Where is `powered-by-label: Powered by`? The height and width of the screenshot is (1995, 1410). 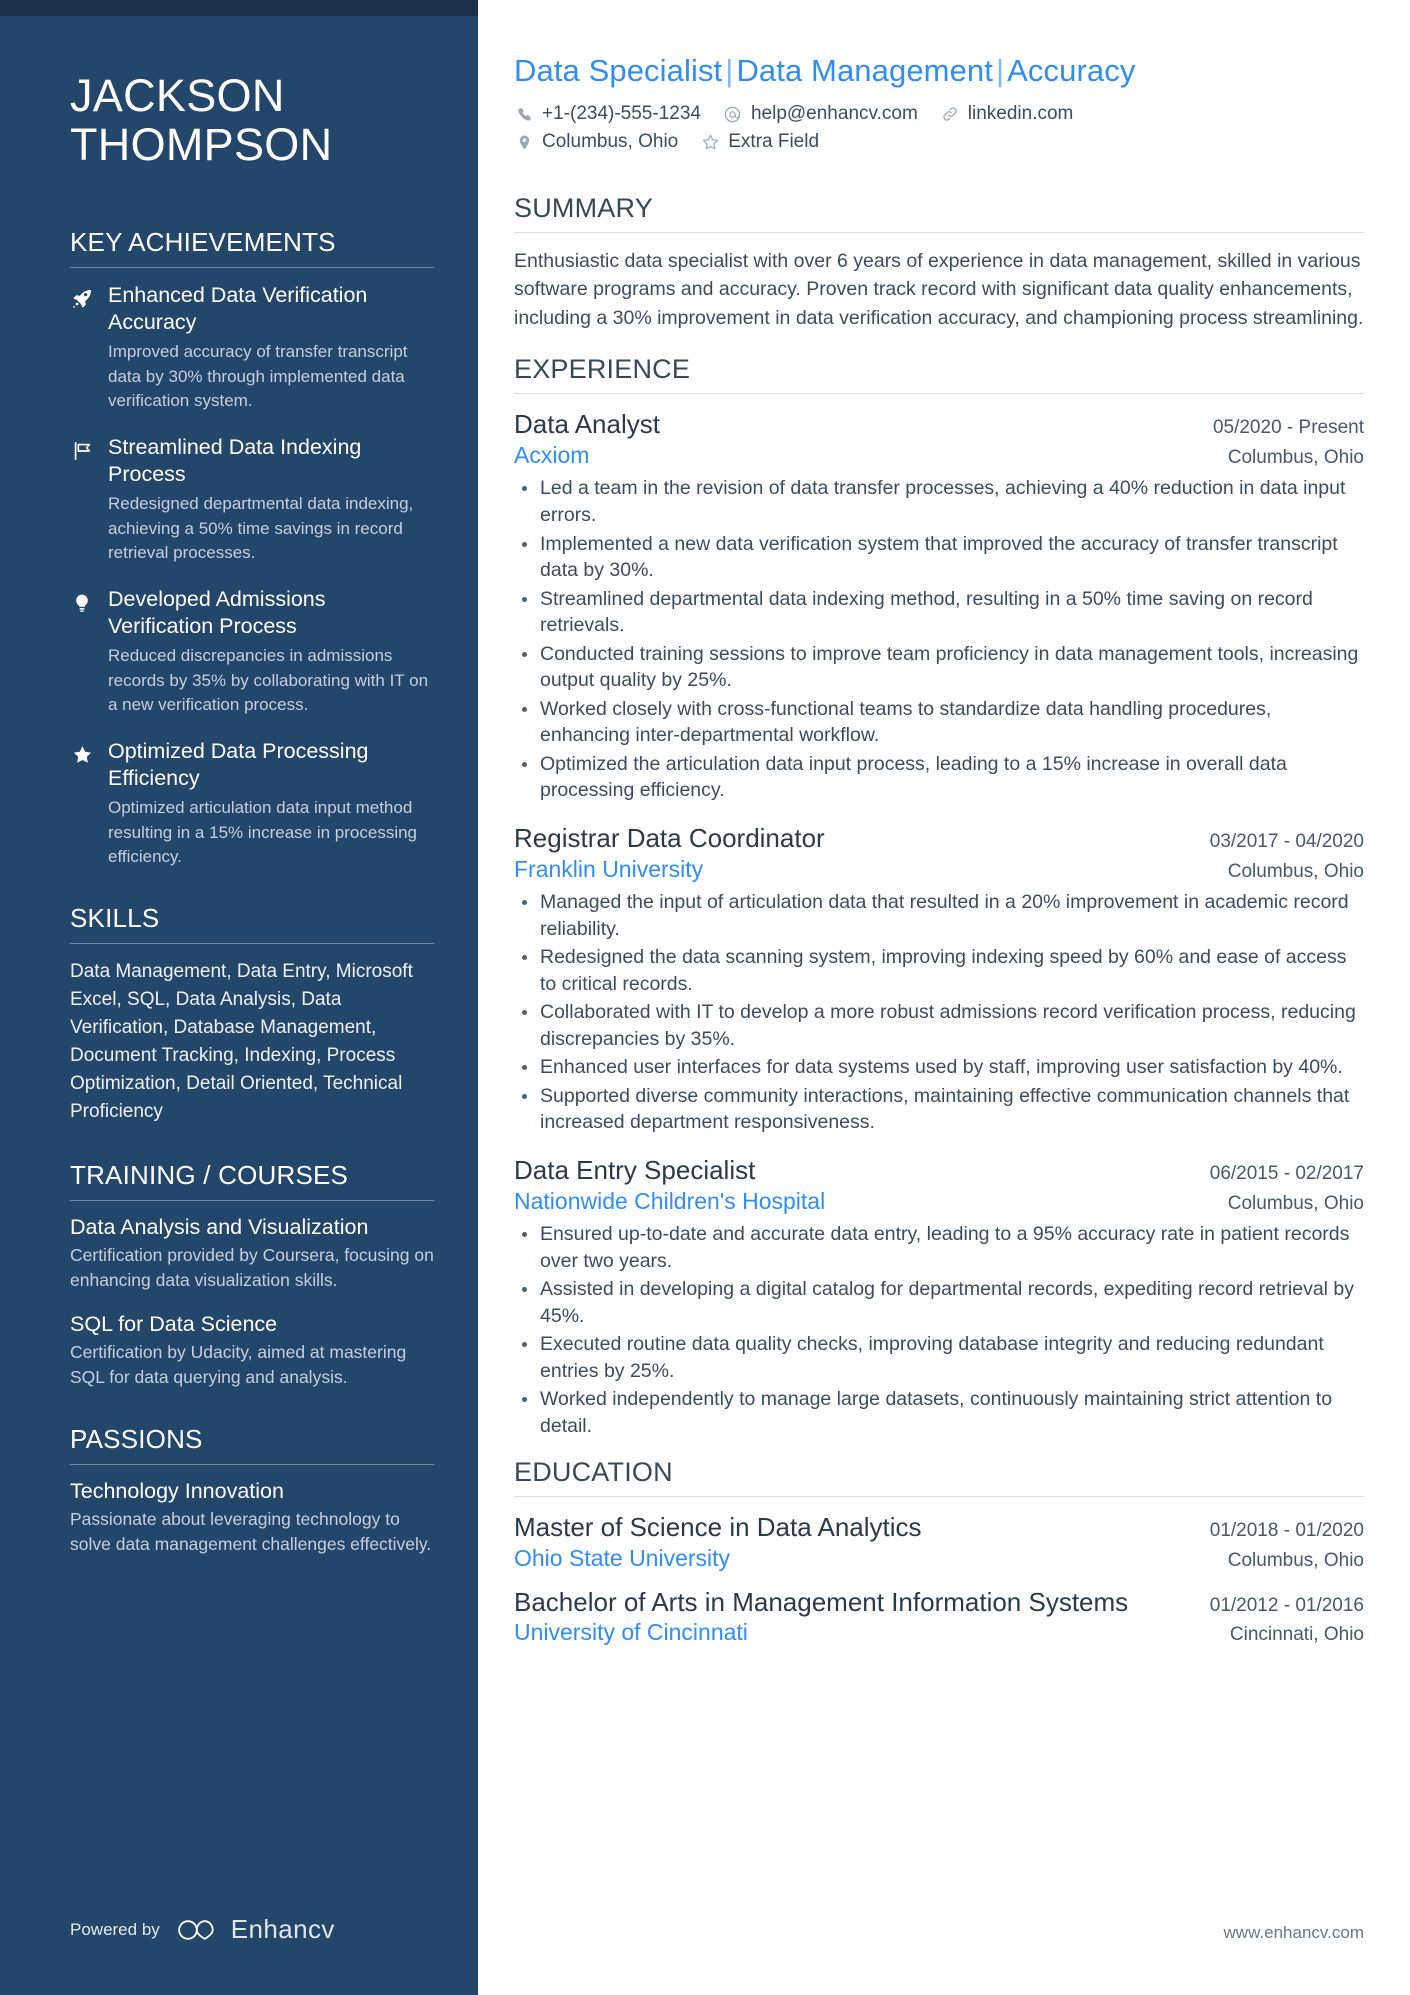
powered-by-label: Powered by is located at coordinates (115, 1929).